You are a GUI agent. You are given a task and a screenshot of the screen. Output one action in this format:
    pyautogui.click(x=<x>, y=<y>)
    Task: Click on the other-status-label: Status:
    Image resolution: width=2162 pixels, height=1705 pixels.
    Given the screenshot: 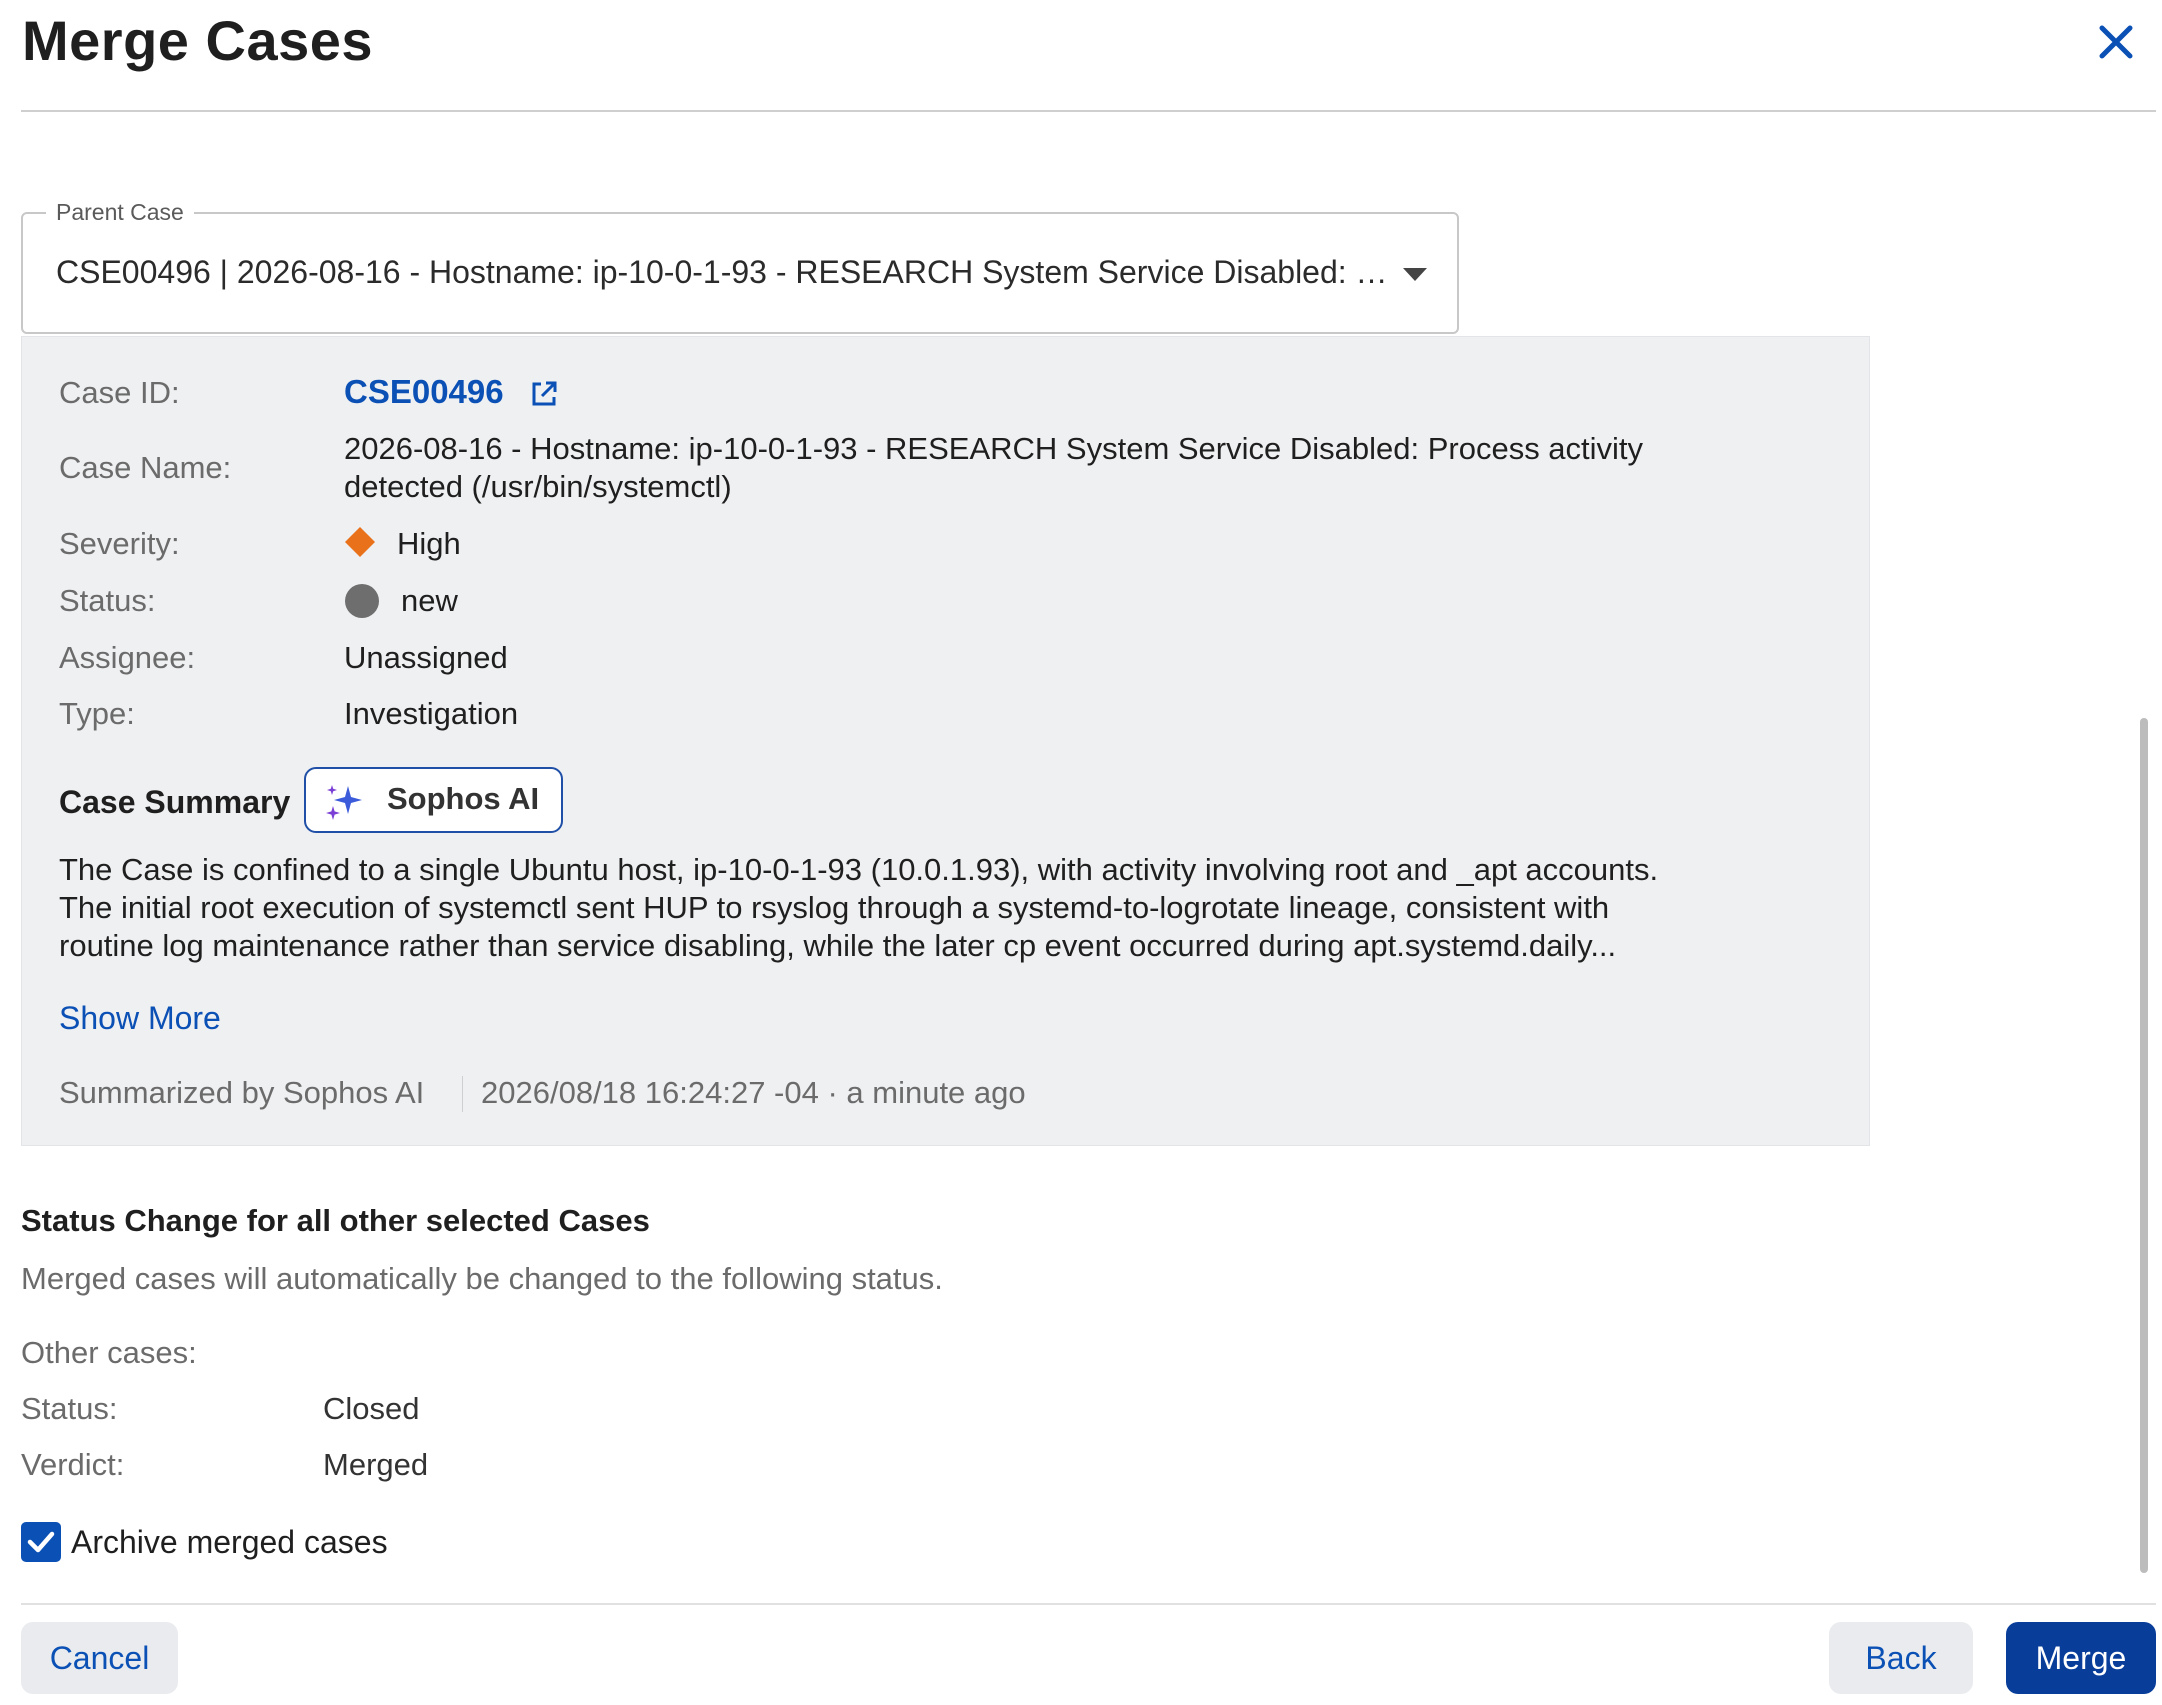 What is the action you would take?
    pyautogui.click(x=69, y=1408)
    